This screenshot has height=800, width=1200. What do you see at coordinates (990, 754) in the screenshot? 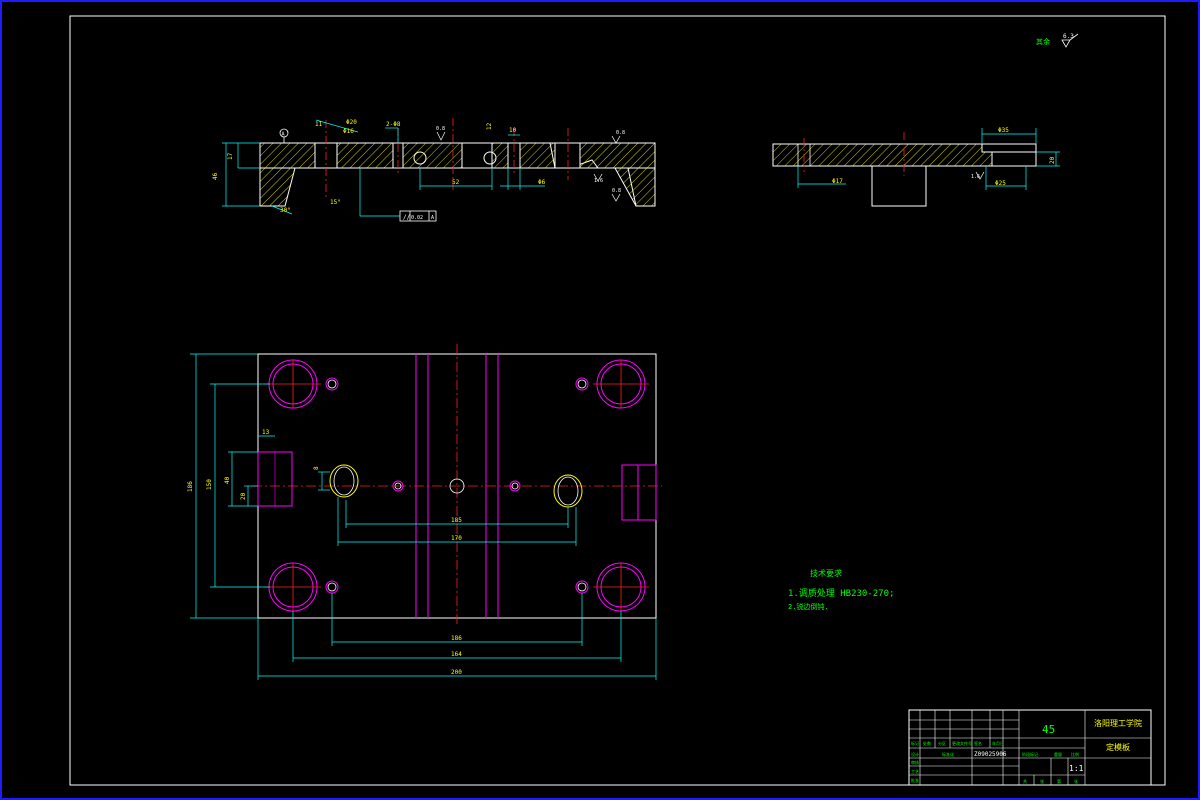
I see `drawing-no-cell: Z09025906` at bounding box center [990, 754].